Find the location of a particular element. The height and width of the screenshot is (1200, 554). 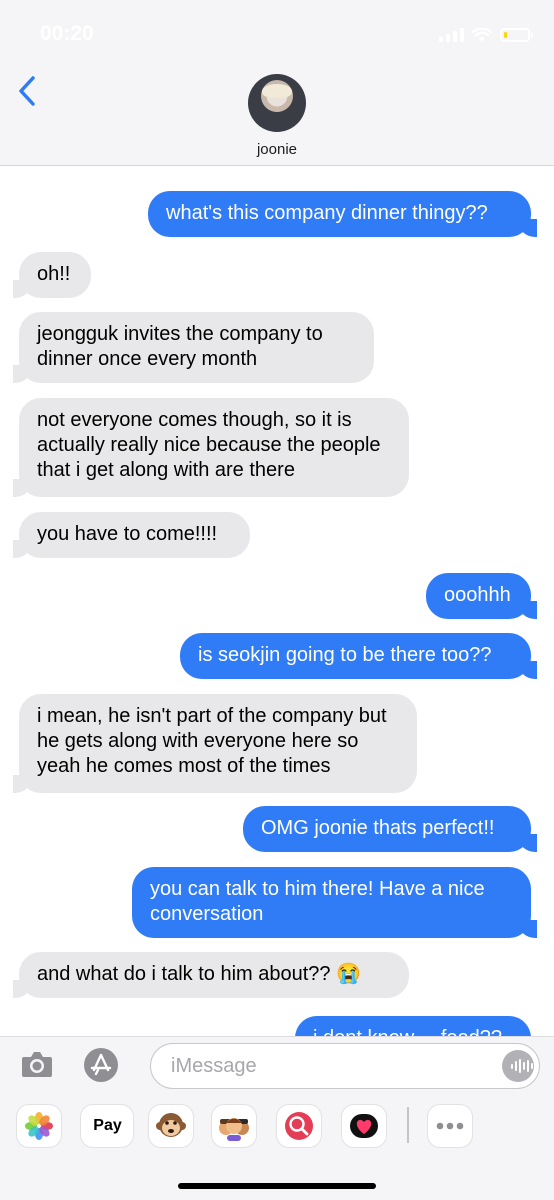

heart-touch-icon is located at coordinates (364, 1126).